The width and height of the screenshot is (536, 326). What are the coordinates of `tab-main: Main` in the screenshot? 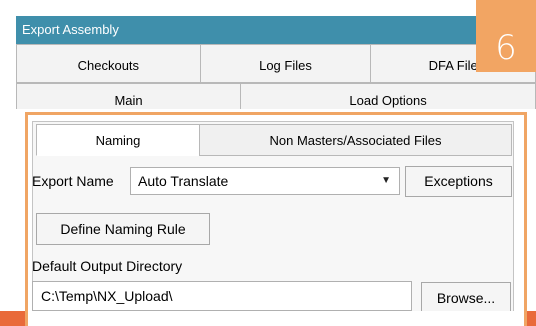 It's located at (129, 96).